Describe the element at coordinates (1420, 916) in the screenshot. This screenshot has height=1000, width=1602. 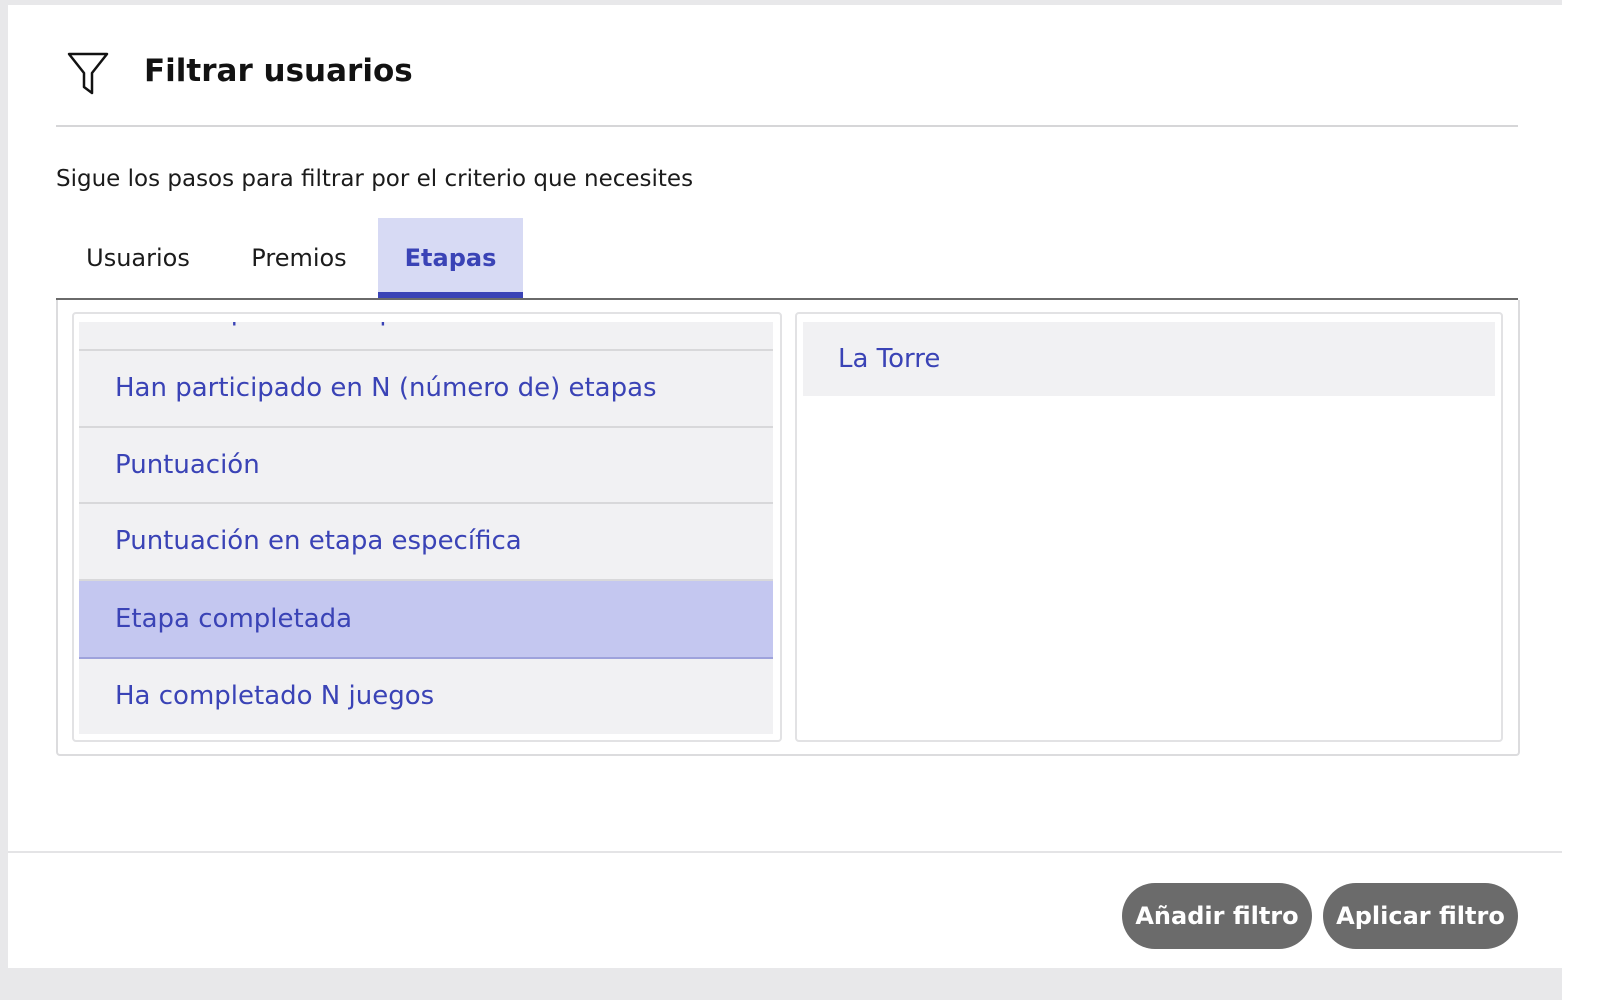
I see `apply-filter-button: Aplicar filtro` at that location.